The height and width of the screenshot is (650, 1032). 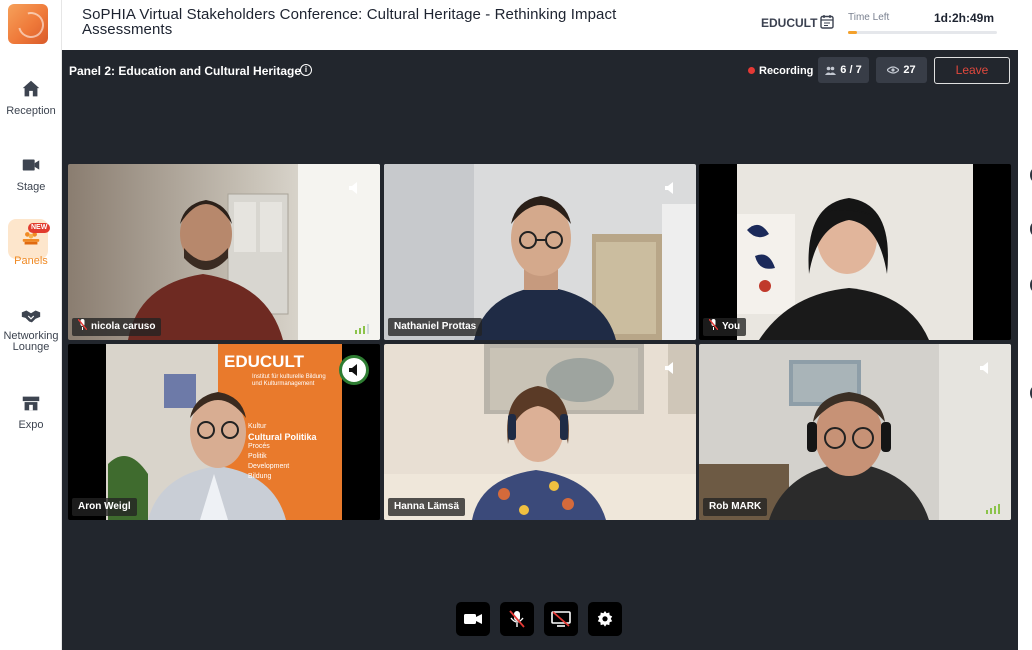 What do you see at coordinates (31, 88) in the screenshot?
I see `home-icon` at bounding box center [31, 88].